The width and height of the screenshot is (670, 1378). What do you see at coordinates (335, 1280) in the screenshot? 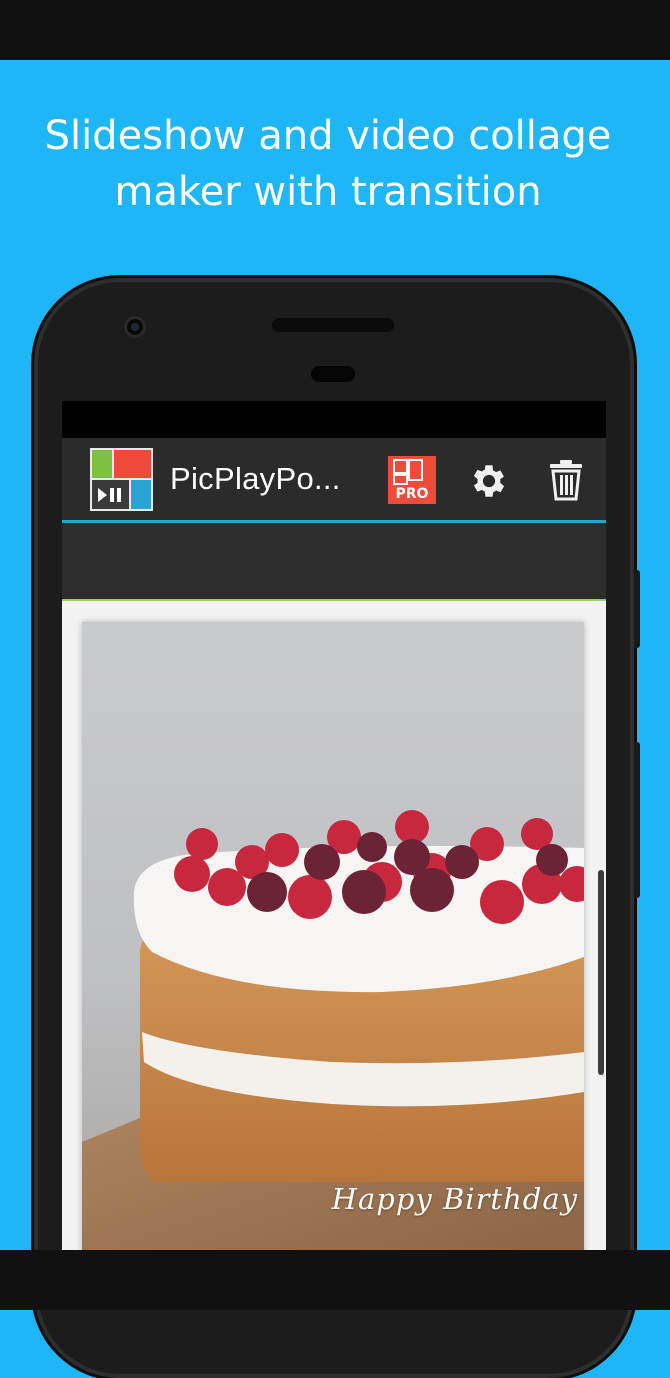
I see `system-bottom-bar` at bounding box center [335, 1280].